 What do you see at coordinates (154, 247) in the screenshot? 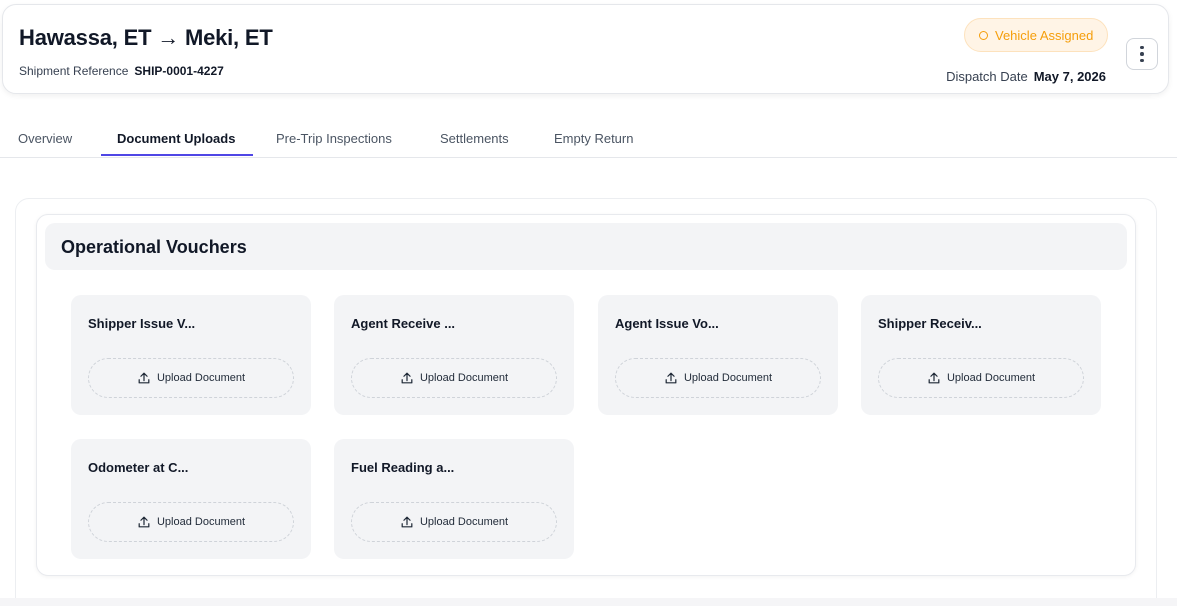
I see `section-title: Operational Vouchers` at bounding box center [154, 247].